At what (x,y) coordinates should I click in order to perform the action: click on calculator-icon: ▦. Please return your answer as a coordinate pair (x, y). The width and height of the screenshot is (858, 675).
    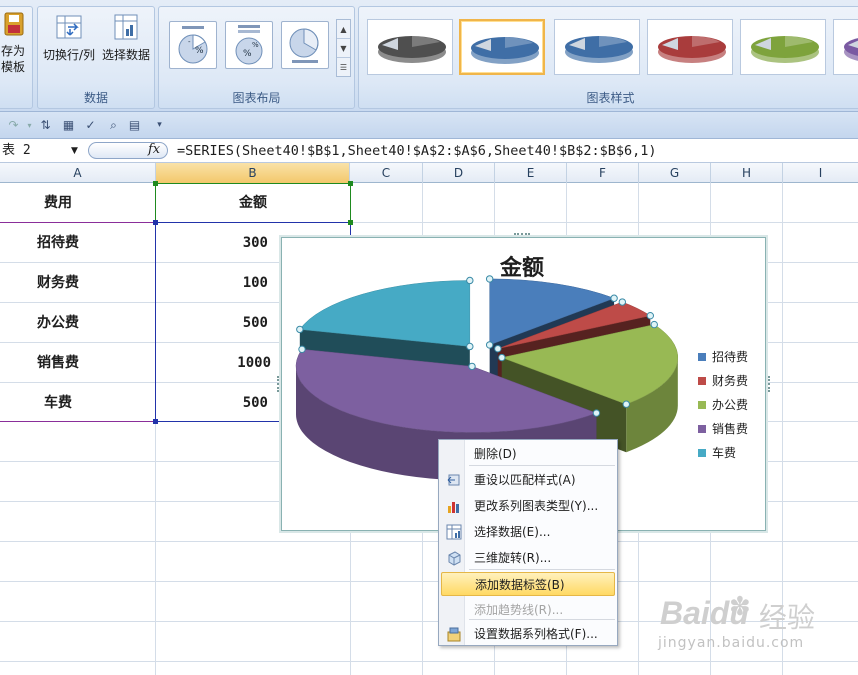
    Looking at the image, I should click on (68, 125).